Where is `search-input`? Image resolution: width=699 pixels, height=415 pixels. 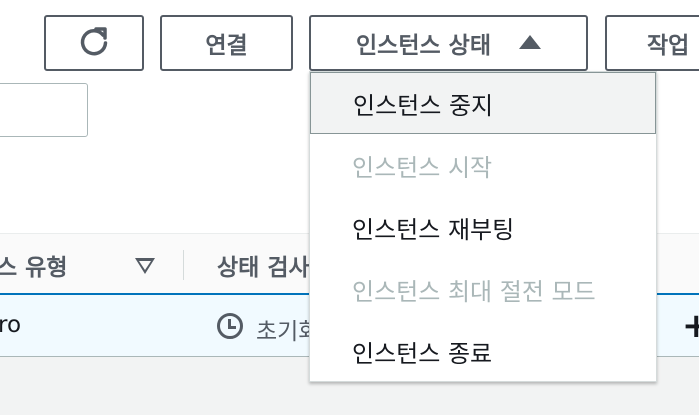 search-input is located at coordinates (44, 110).